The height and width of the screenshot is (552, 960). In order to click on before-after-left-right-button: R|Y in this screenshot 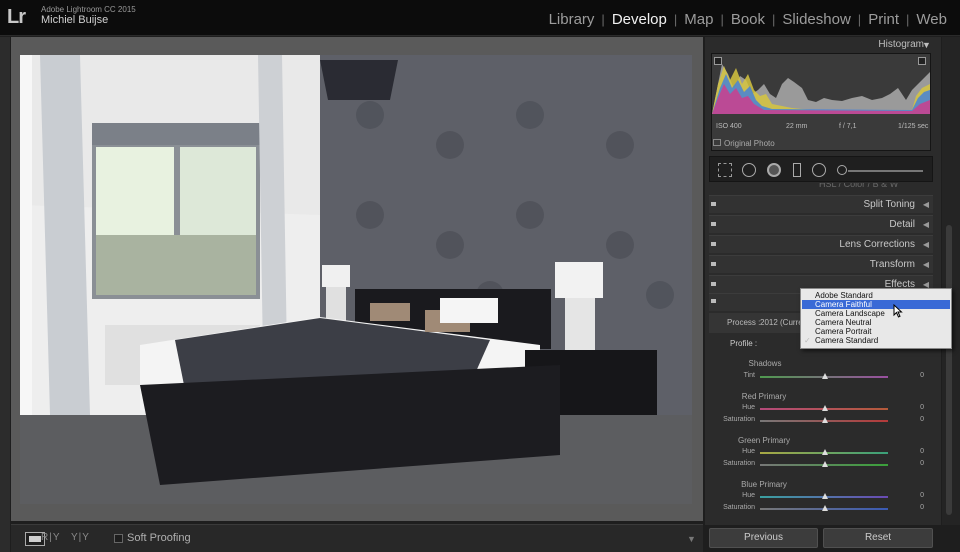, I will do `click(51, 537)`.